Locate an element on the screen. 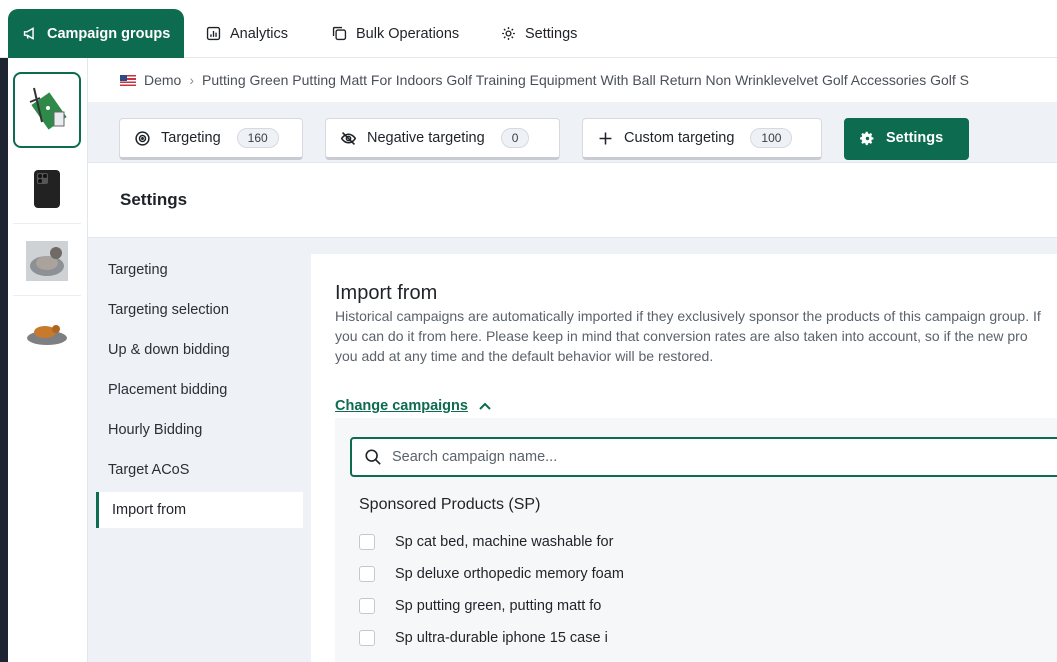 The width and height of the screenshot is (1057, 662). side-menu-item-targeting-selection: Targeting selection is located at coordinates (199, 310).